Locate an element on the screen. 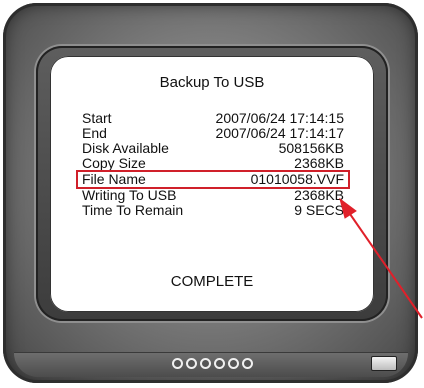 This screenshot has height=388, width=424. power-button is located at coordinates (384, 363).